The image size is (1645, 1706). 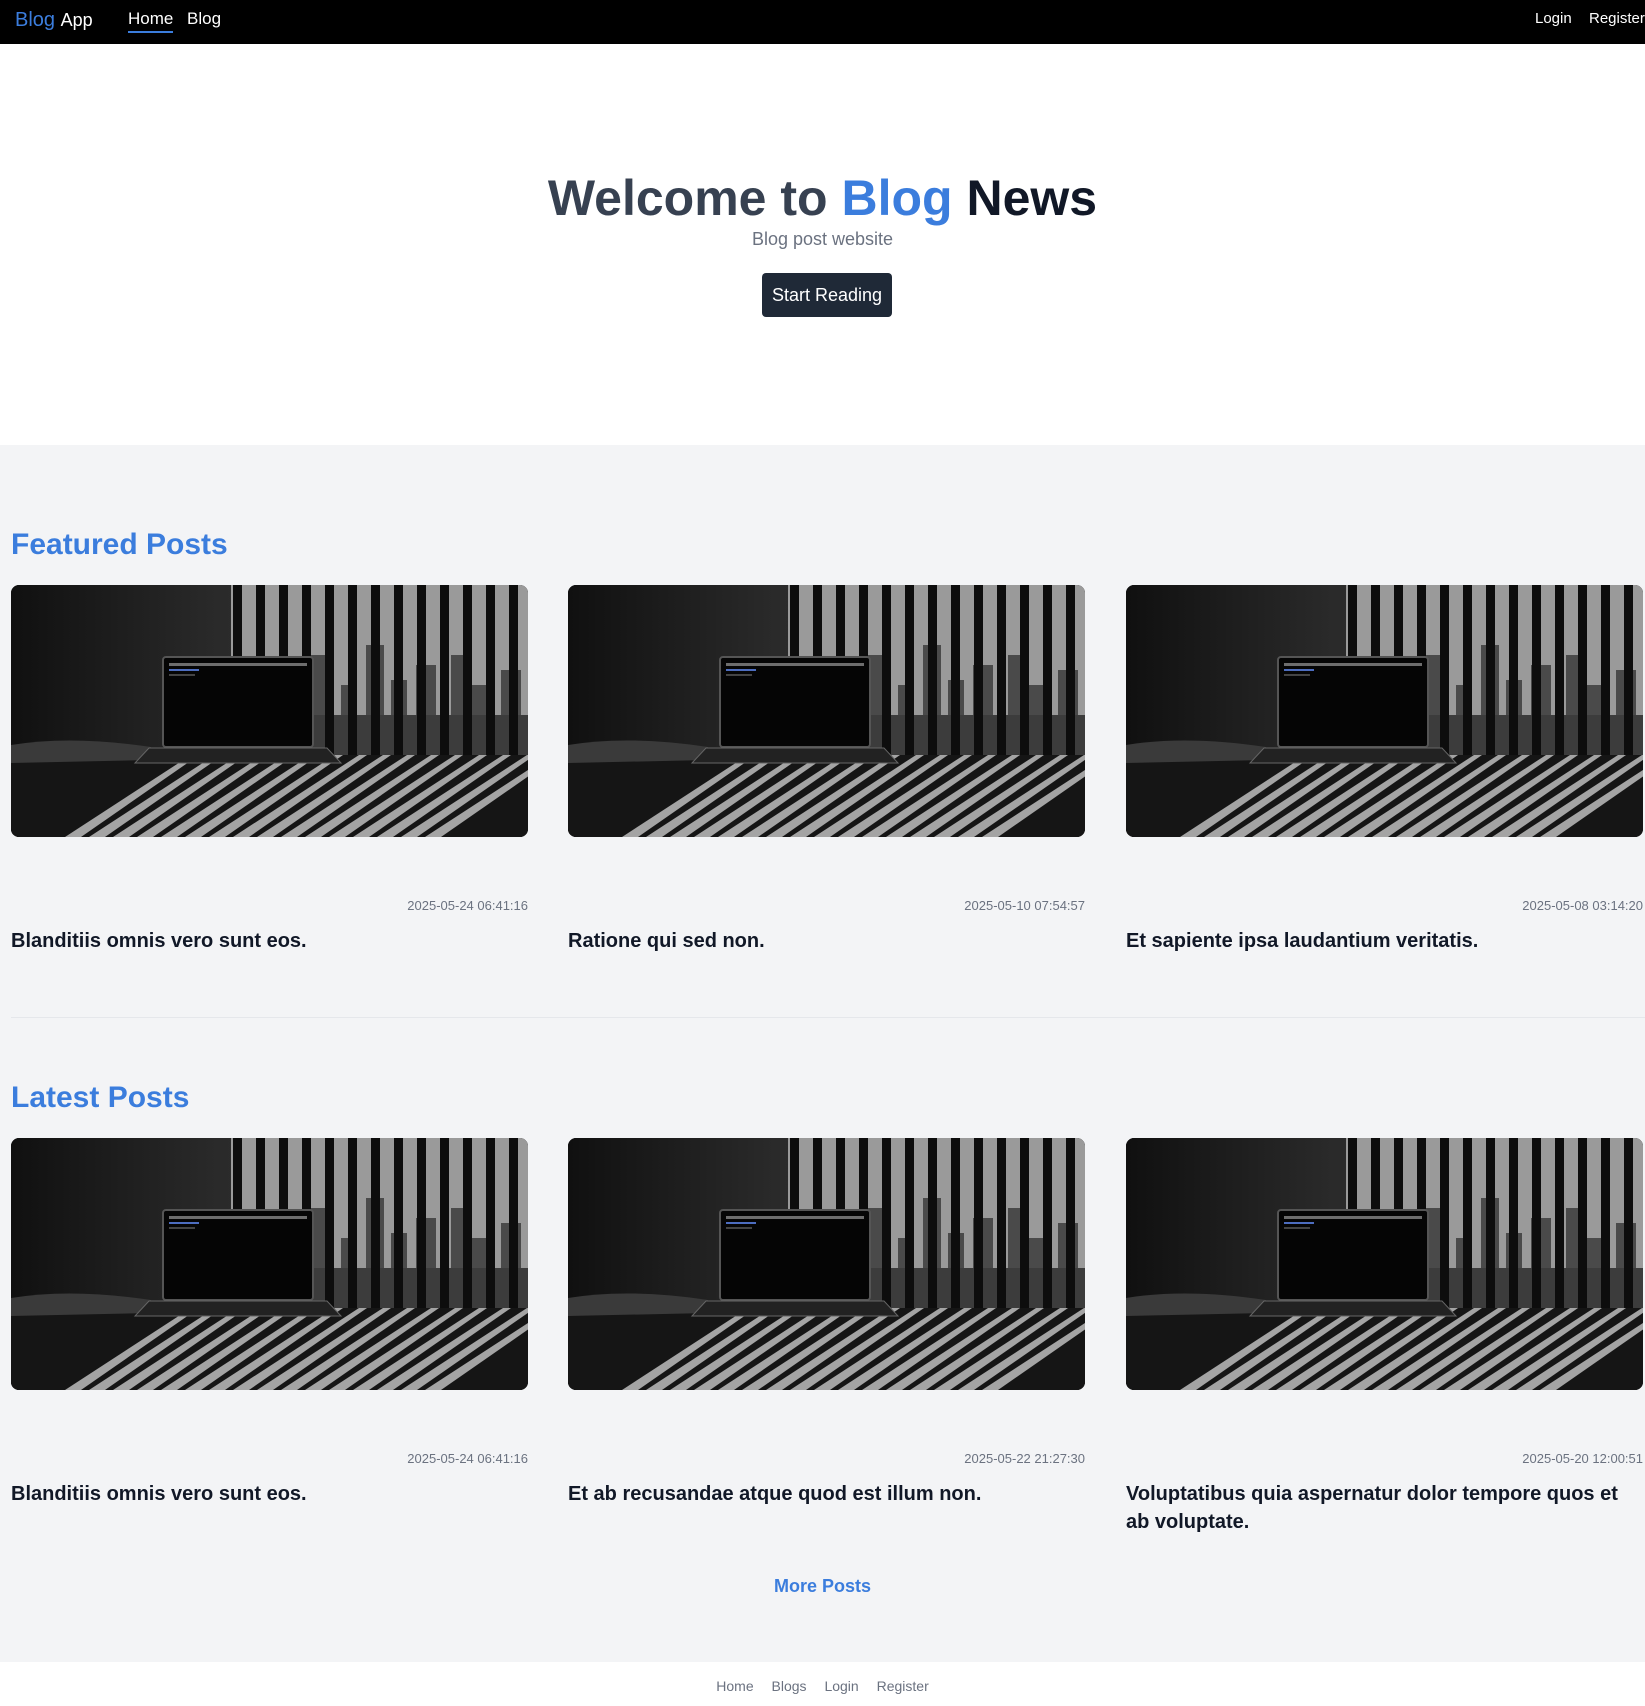 I want to click on nav-login-link: Login, so click(x=1553, y=18).